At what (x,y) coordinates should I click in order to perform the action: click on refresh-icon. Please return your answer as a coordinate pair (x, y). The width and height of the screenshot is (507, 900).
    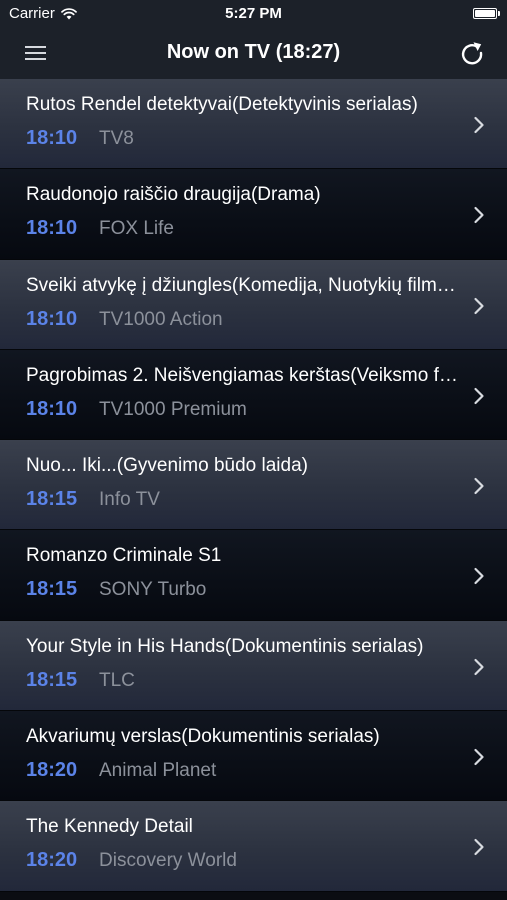
    Looking at the image, I should click on (472, 53).